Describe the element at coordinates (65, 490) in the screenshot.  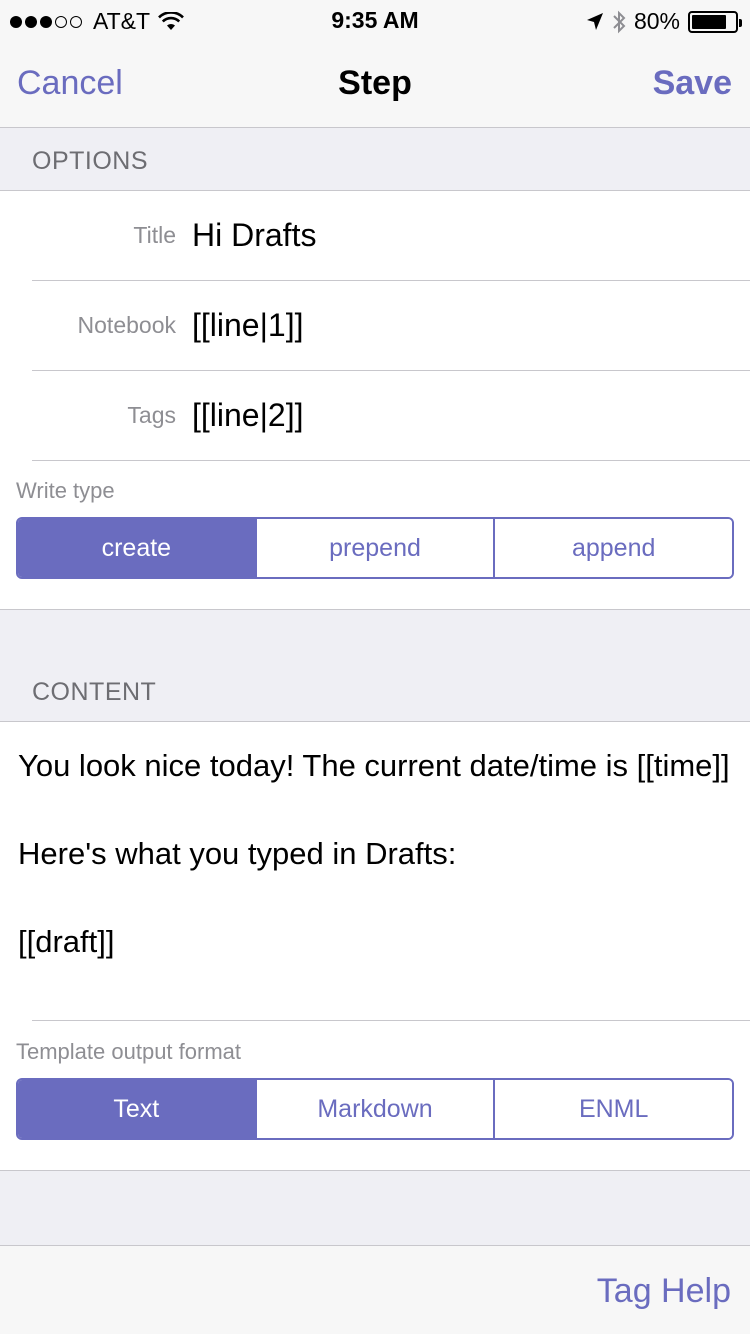
I see `write-type-label: Write type` at that location.